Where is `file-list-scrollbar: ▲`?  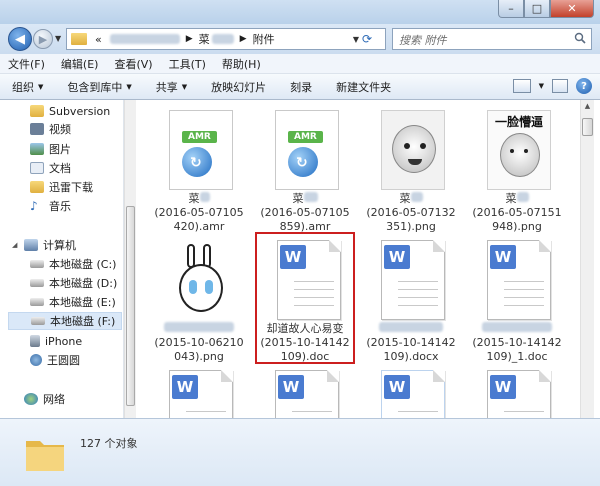 file-list-scrollbar: ▲ is located at coordinates (587, 259).